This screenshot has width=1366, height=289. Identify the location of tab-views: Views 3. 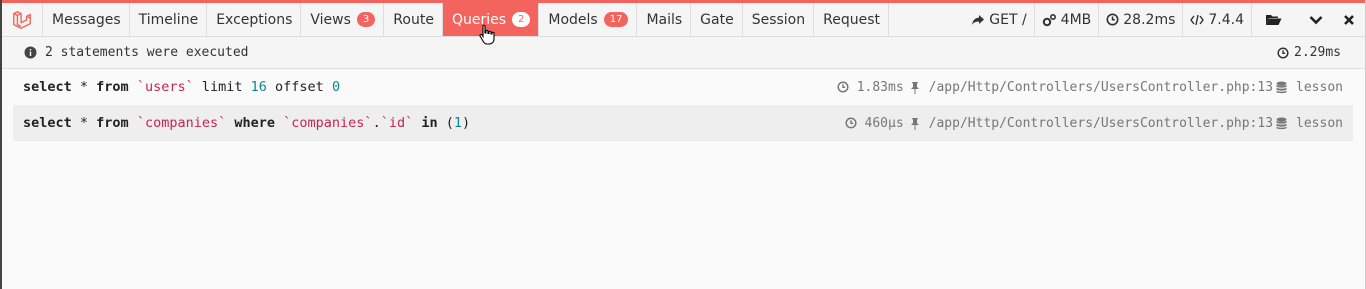
(343, 19).